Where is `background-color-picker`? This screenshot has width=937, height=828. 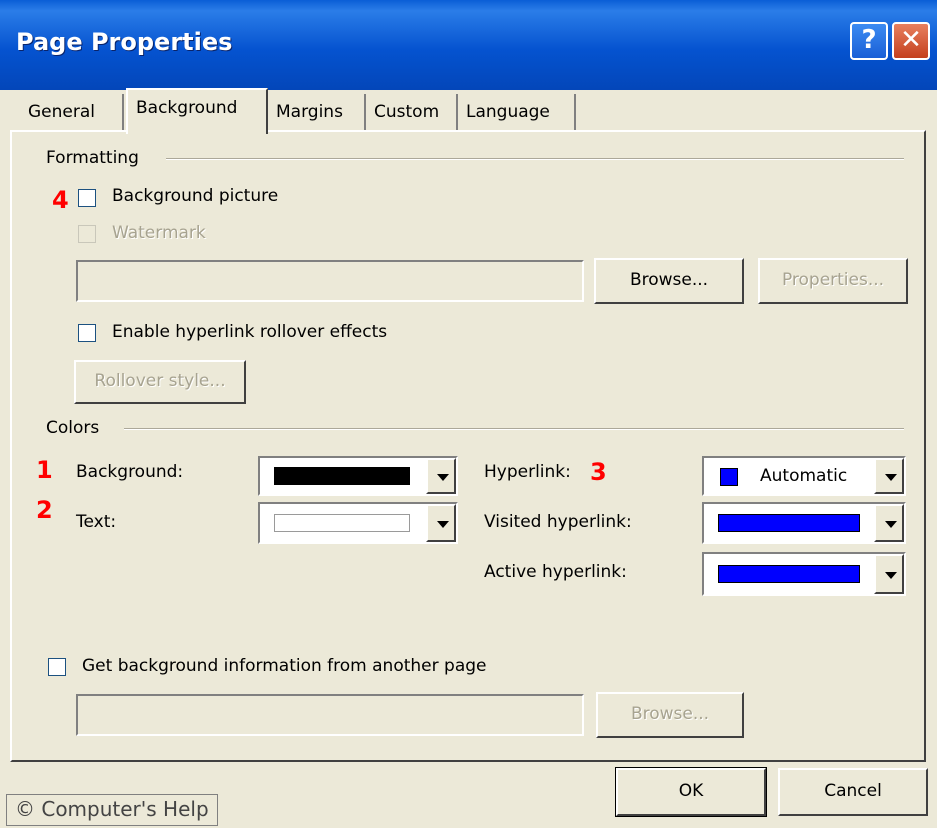 background-color-picker is located at coordinates (358, 476).